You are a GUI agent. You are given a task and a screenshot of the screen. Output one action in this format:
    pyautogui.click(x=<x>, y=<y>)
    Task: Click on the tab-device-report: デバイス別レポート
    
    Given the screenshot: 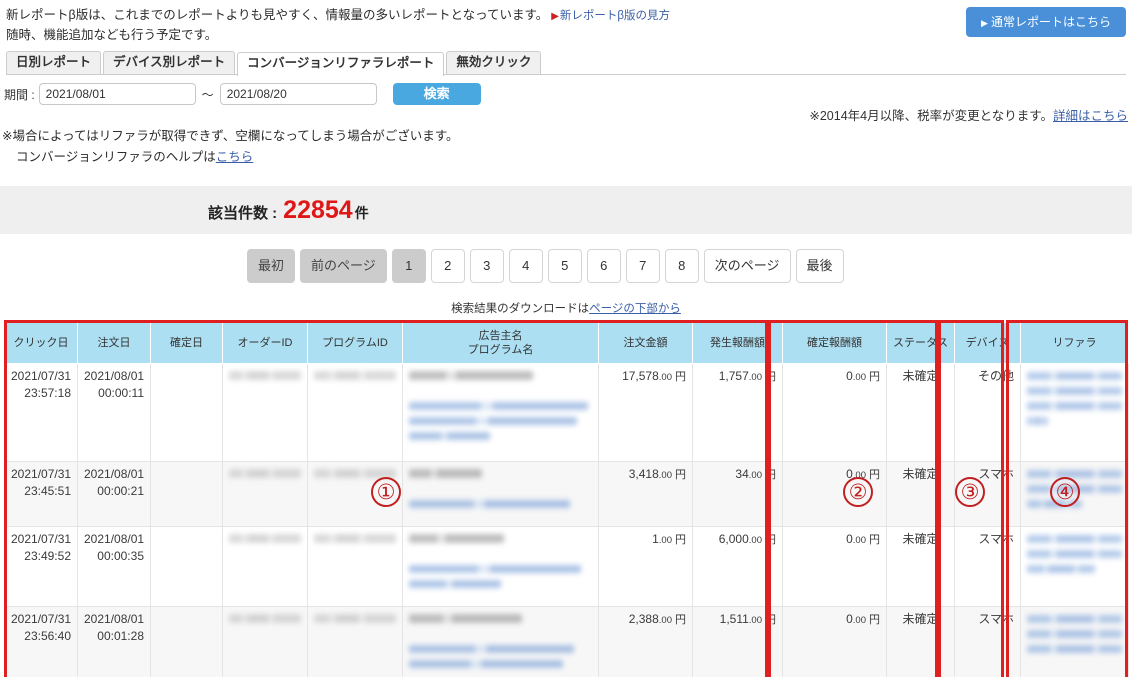 What is the action you would take?
    pyautogui.click(x=169, y=62)
    